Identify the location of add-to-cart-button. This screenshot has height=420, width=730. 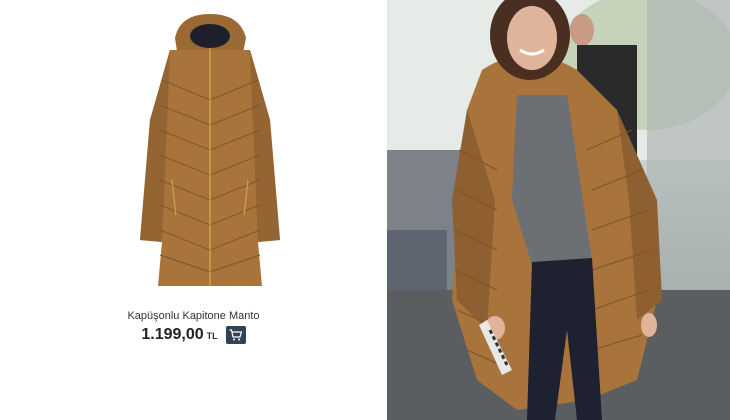
(235, 335).